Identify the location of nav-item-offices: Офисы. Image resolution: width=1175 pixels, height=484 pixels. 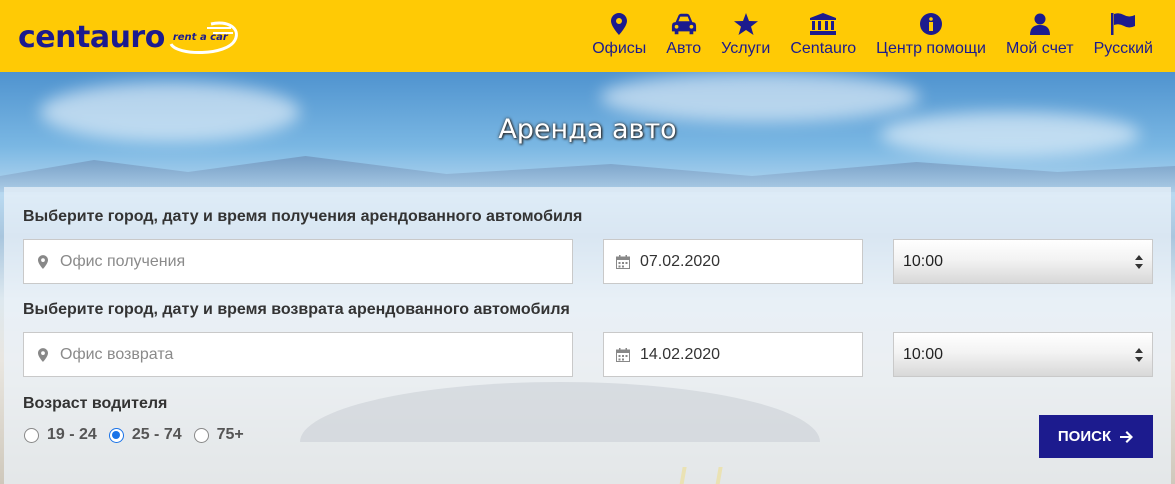
(619, 36).